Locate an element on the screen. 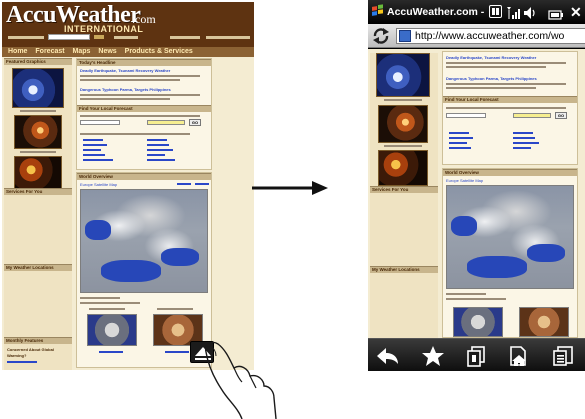 The image size is (585, 419). back-icon is located at coordinates (387, 356).